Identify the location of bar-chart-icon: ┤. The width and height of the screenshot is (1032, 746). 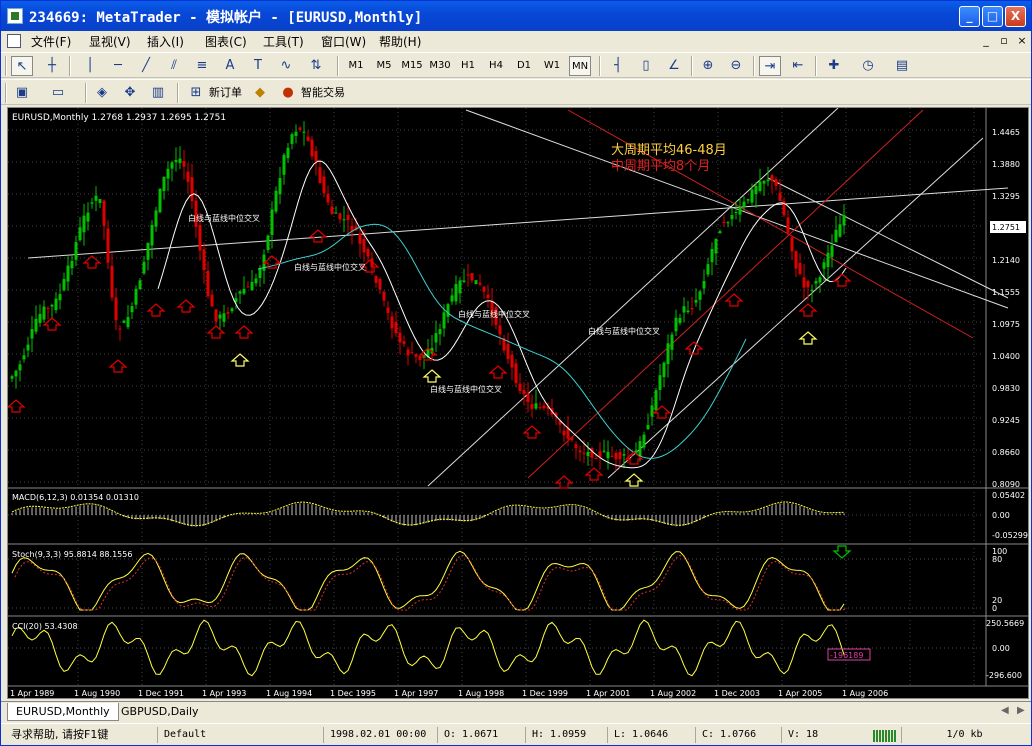
(618, 66).